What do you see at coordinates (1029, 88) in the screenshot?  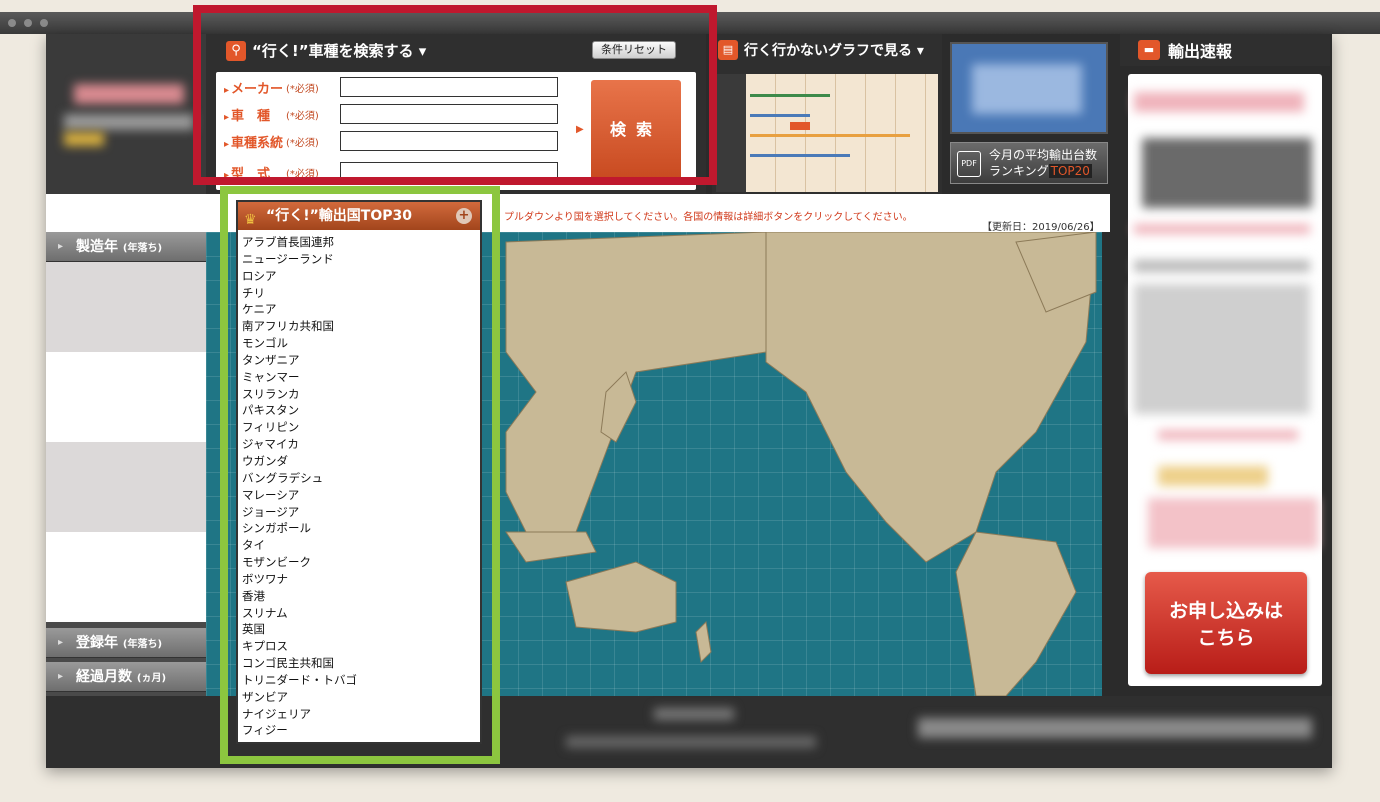 I see `banner-thumbnail` at bounding box center [1029, 88].